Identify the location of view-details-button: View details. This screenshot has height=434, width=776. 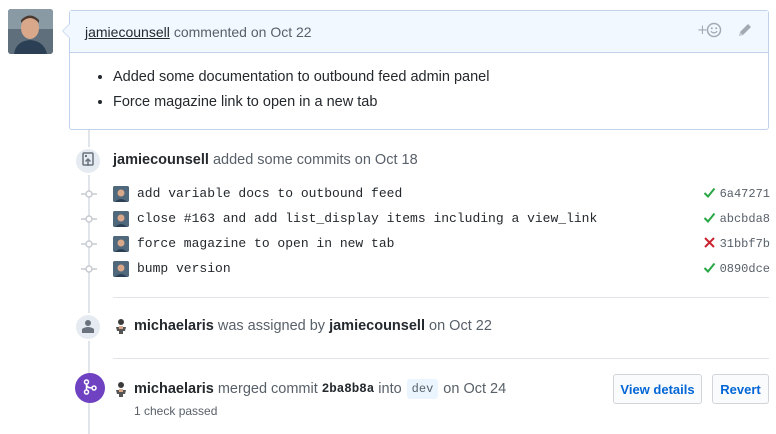
(657, 389).